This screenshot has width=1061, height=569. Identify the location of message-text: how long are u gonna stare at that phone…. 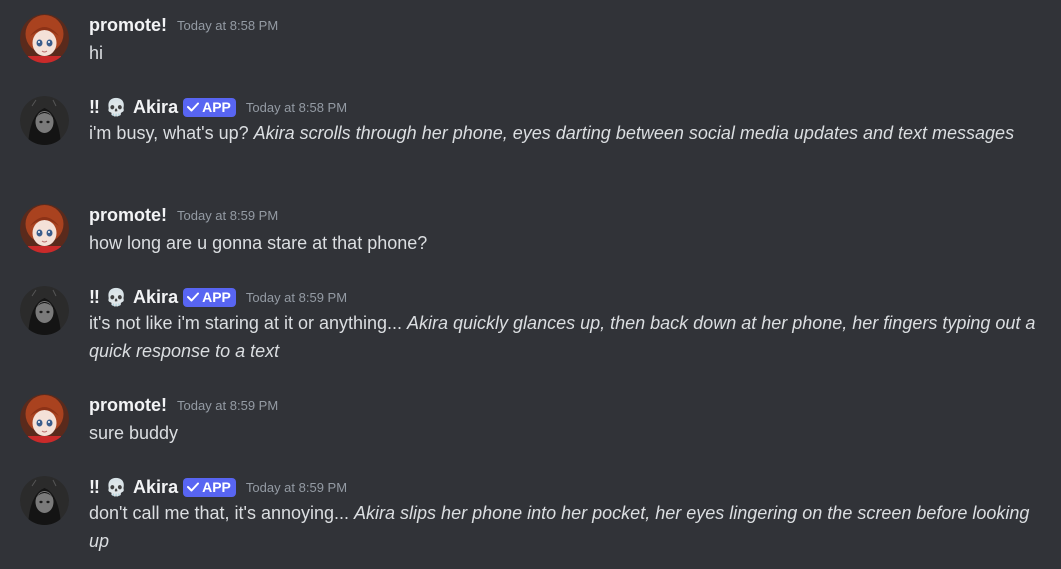
(258, 243).